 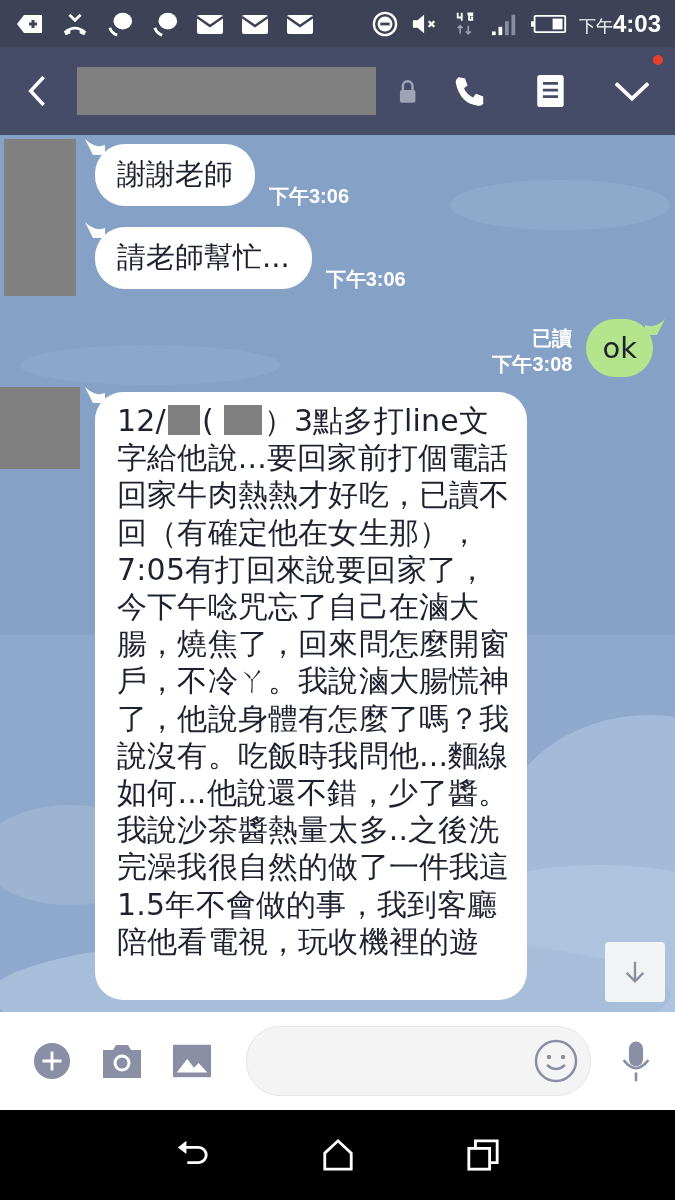 I want to click on lock-icon, so click(x=407, y=91).